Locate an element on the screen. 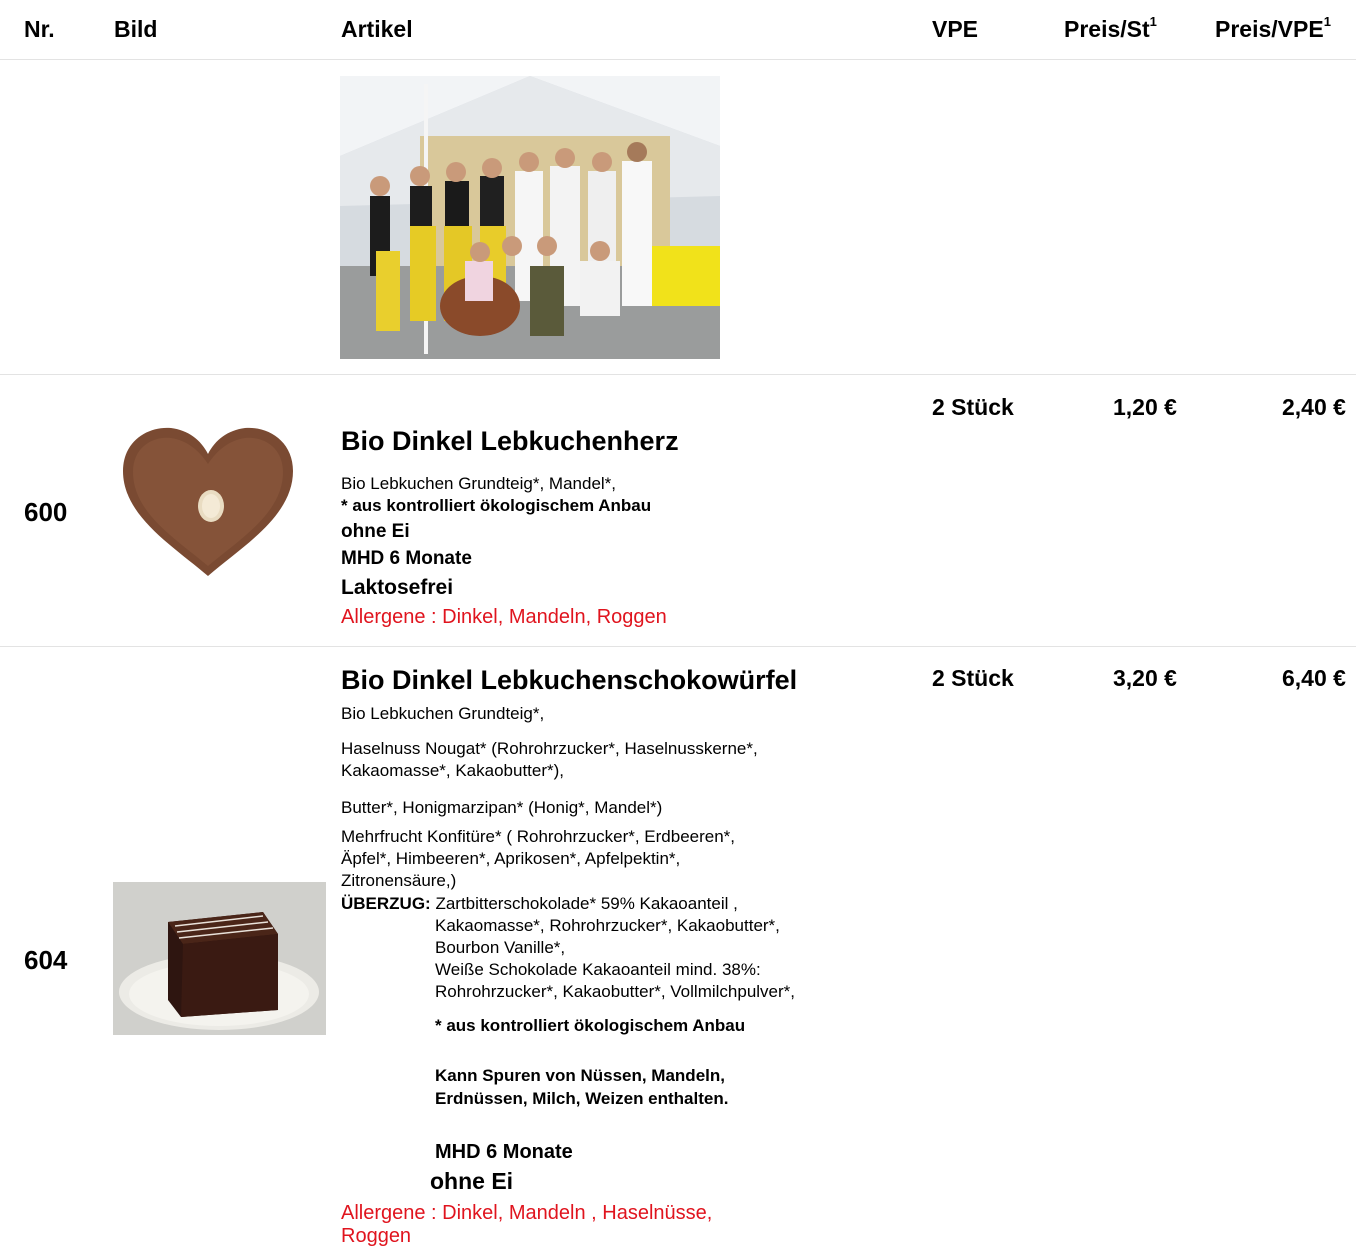 Image resolution: width=1356 pixels, height=1254 pixels. preis-vpe-label: Preis/VPE is located at coordinates (1269, 29).